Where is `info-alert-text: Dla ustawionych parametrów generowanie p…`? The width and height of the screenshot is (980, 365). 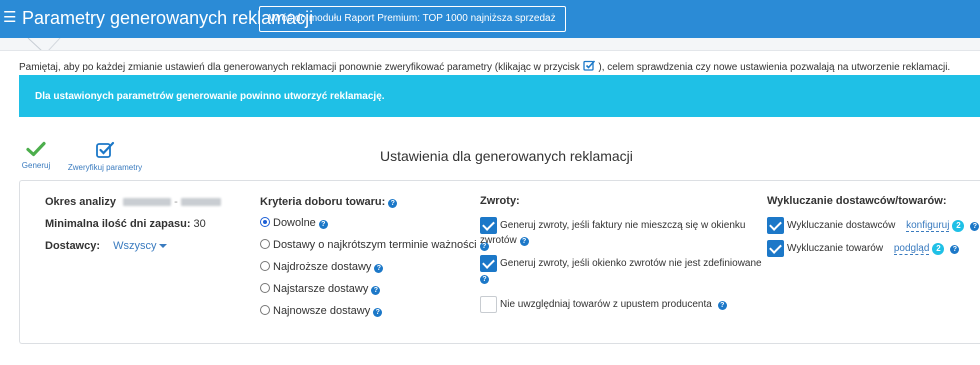
info-alert-text: Dla ustawionych parametrów generowanie p… is located at coordinates (210, 96).